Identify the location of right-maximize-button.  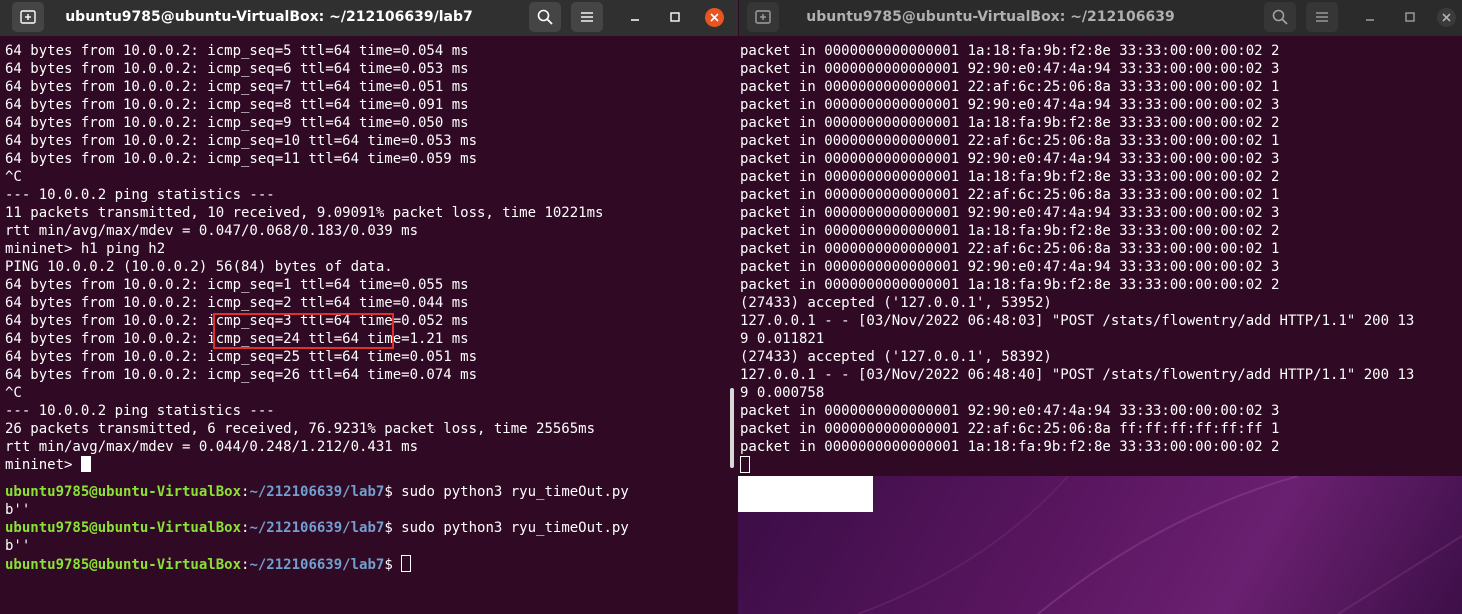
(1410, 17).